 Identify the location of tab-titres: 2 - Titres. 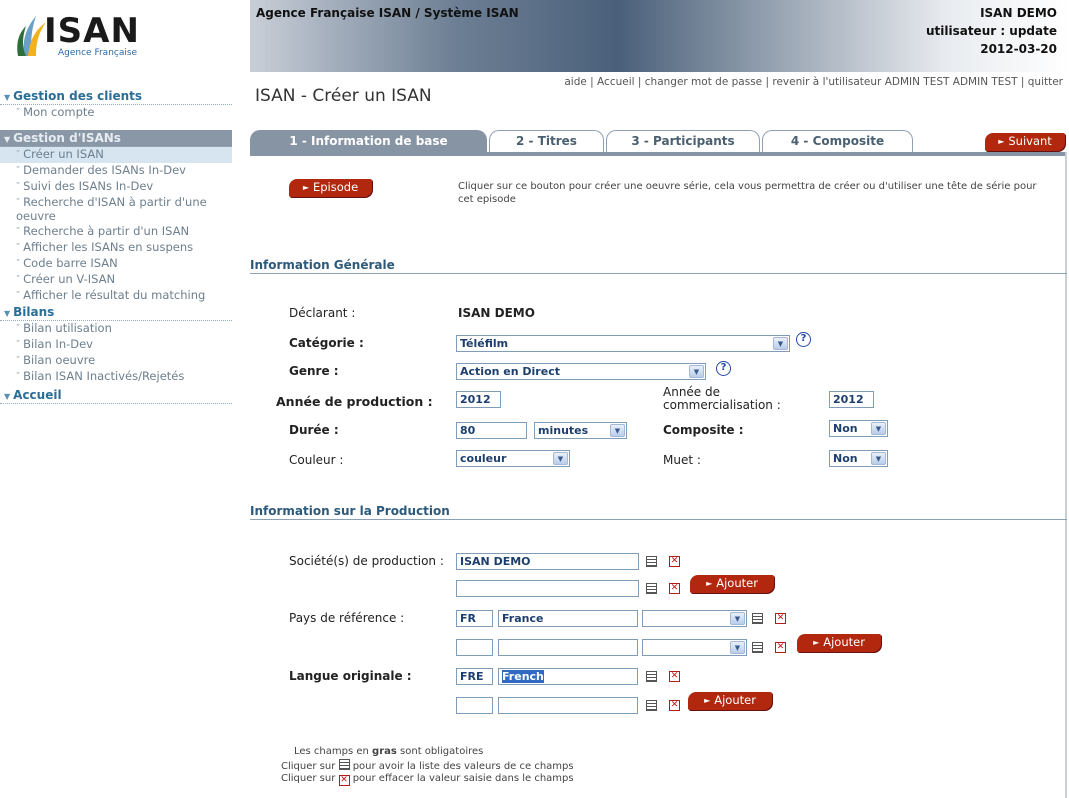
(546, 141).